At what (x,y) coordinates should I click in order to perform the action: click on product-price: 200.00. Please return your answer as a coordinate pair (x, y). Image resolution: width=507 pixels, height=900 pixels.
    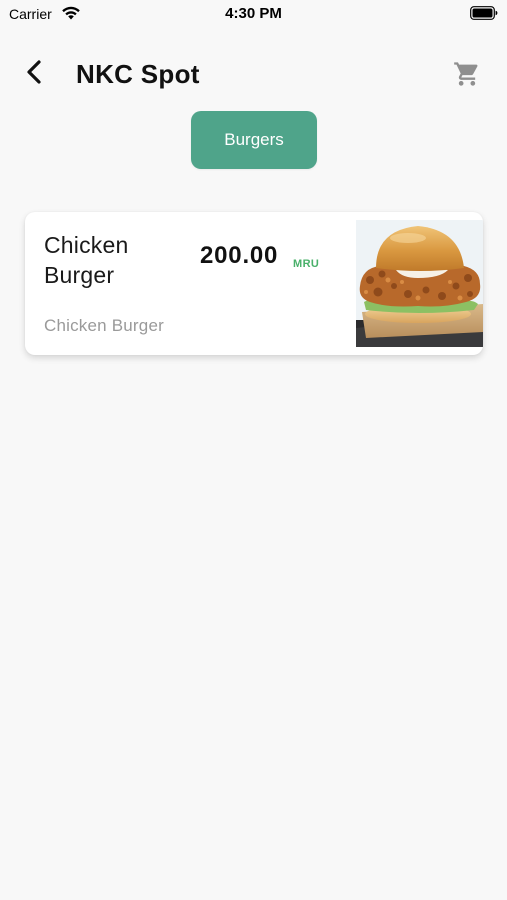
    Looking at the image, I should click on (239, 255).